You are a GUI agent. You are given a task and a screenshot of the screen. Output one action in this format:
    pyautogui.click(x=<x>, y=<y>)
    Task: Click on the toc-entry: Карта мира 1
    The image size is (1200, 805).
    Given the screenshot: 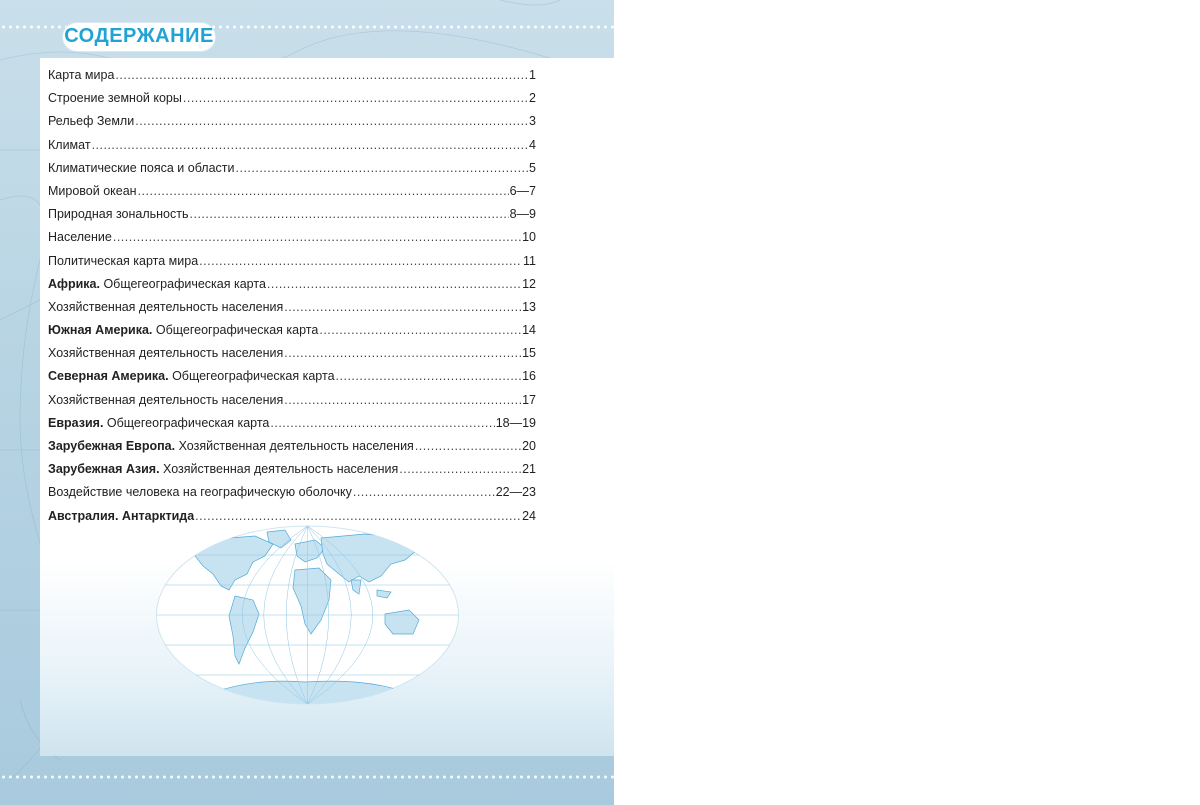 What is the action you would take?
    pyautogui.click(x=292, y=75)
    